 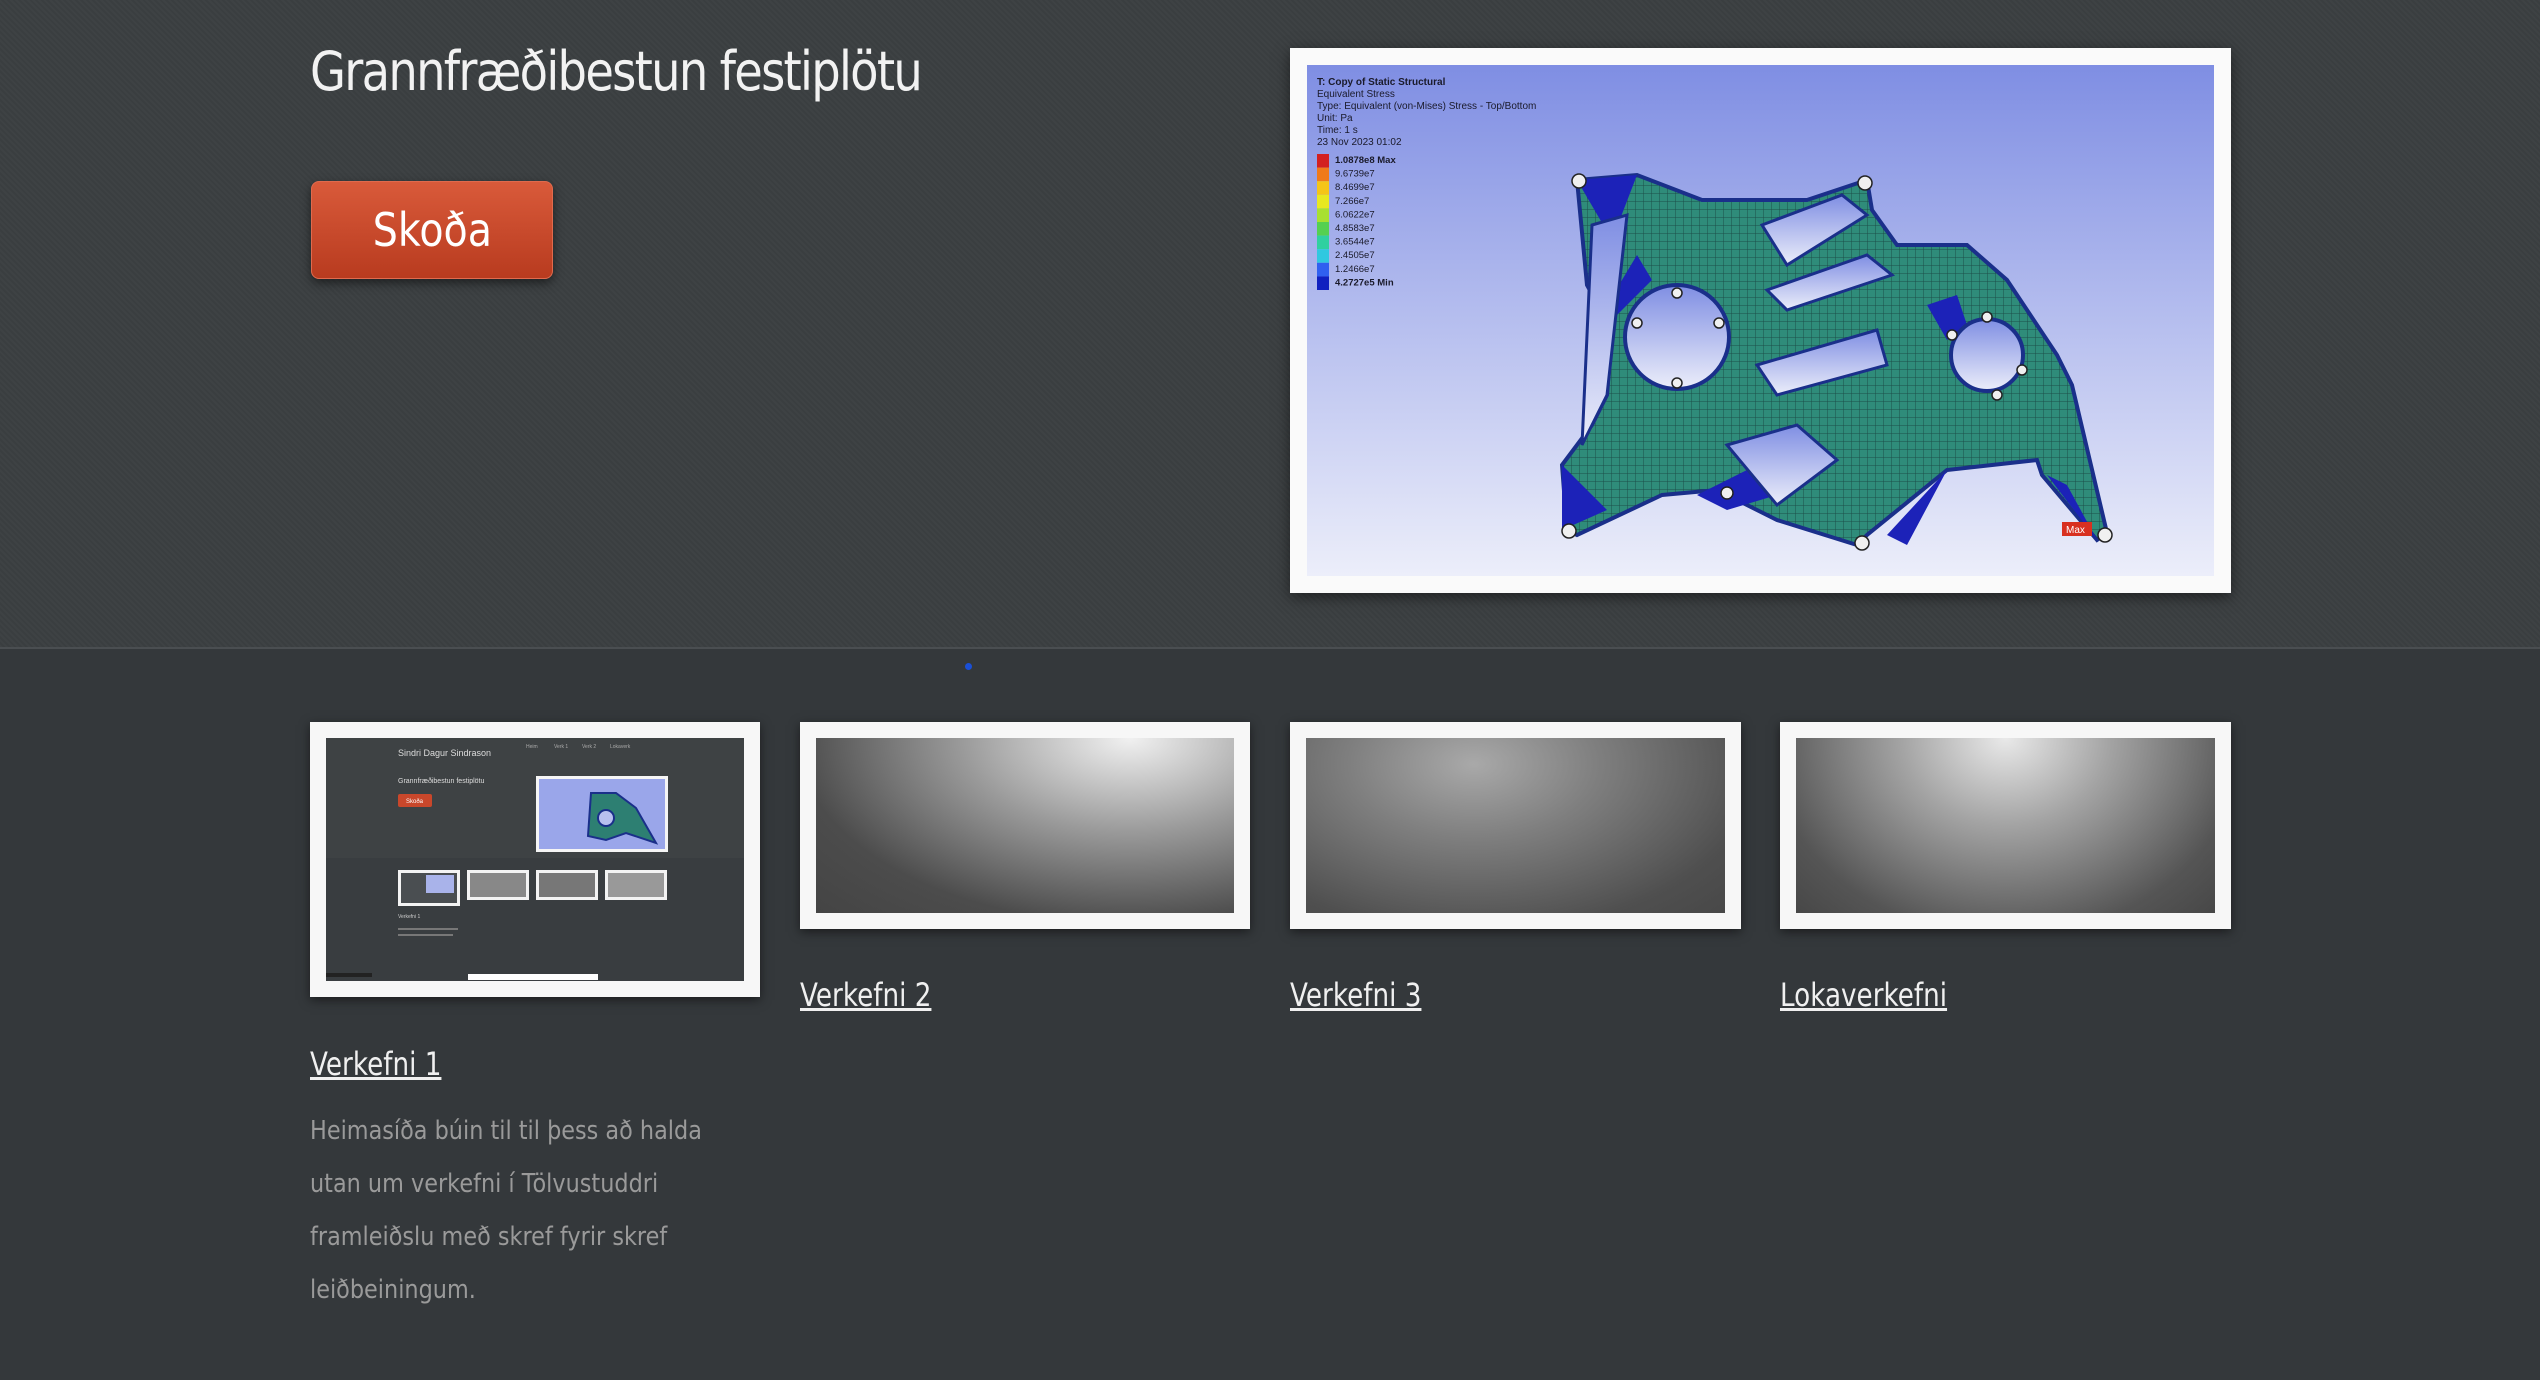 I want to click on max-tag: Max, so click(x=2075, y=530).